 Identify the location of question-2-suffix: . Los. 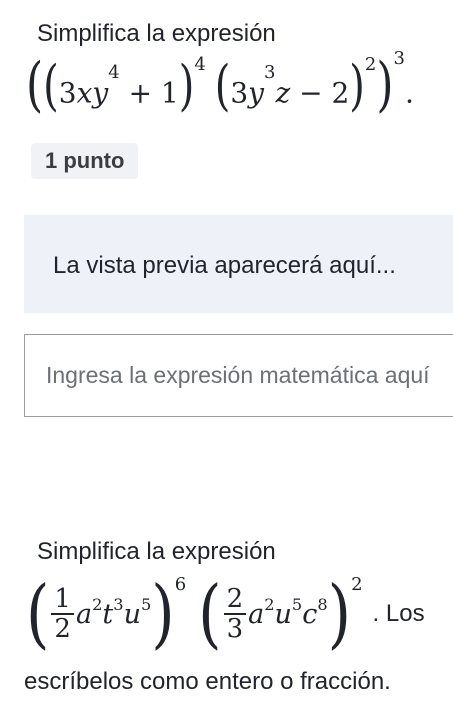
(398, 613).